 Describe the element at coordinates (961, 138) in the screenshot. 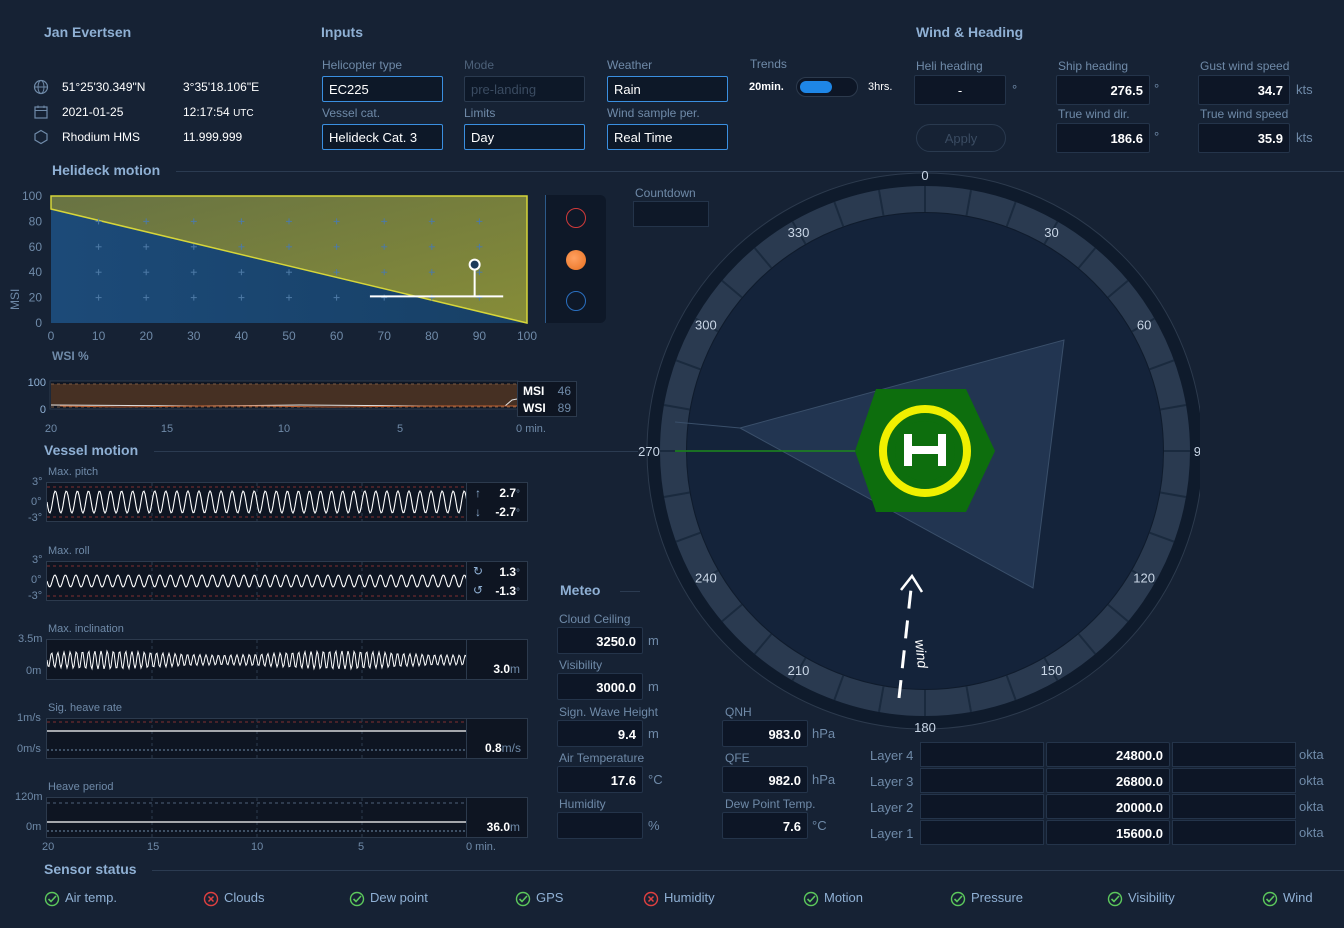

I see `apply-button: Apply` at that location.